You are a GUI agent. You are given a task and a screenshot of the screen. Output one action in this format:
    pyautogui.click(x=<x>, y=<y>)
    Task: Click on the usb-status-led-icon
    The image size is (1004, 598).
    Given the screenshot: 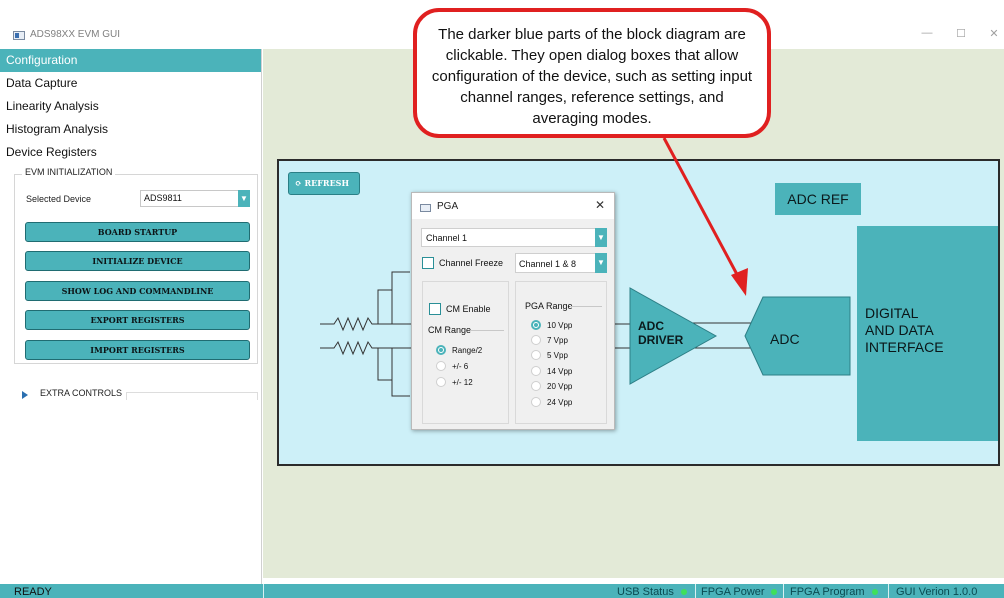 What is the action you would take?
    pyautogui.click(x=684, y=592)
    